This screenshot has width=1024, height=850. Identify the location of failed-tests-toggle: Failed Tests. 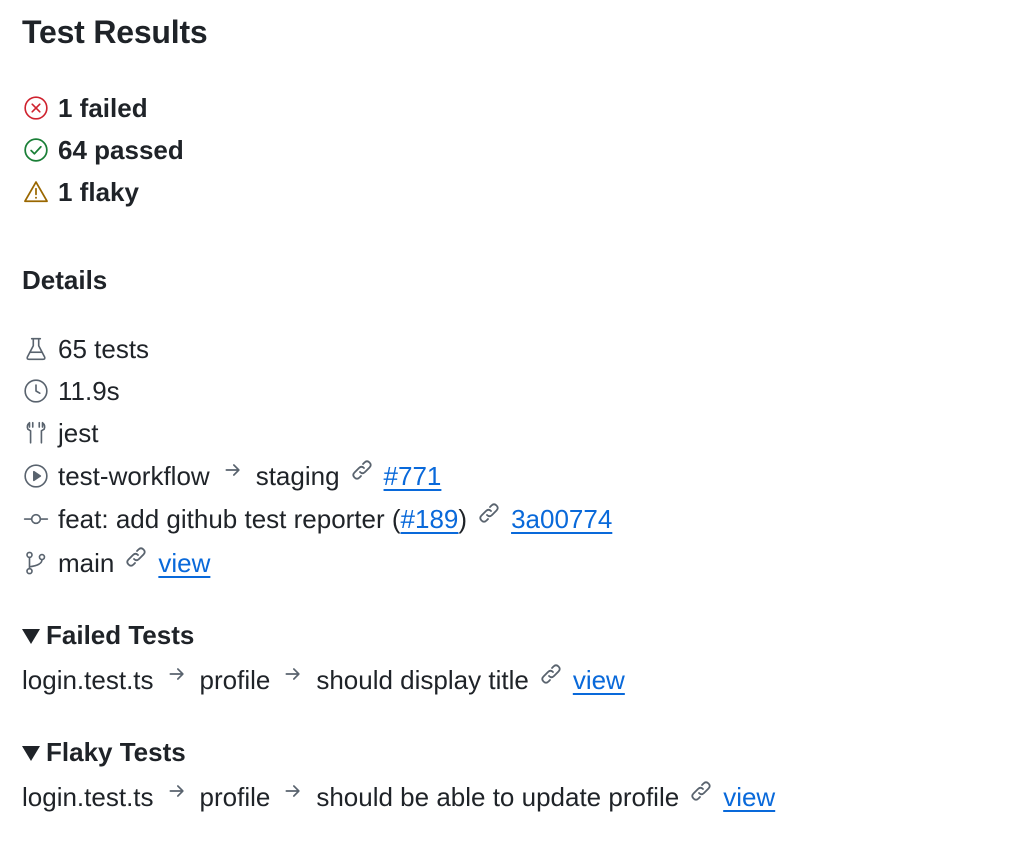
(108, 635).